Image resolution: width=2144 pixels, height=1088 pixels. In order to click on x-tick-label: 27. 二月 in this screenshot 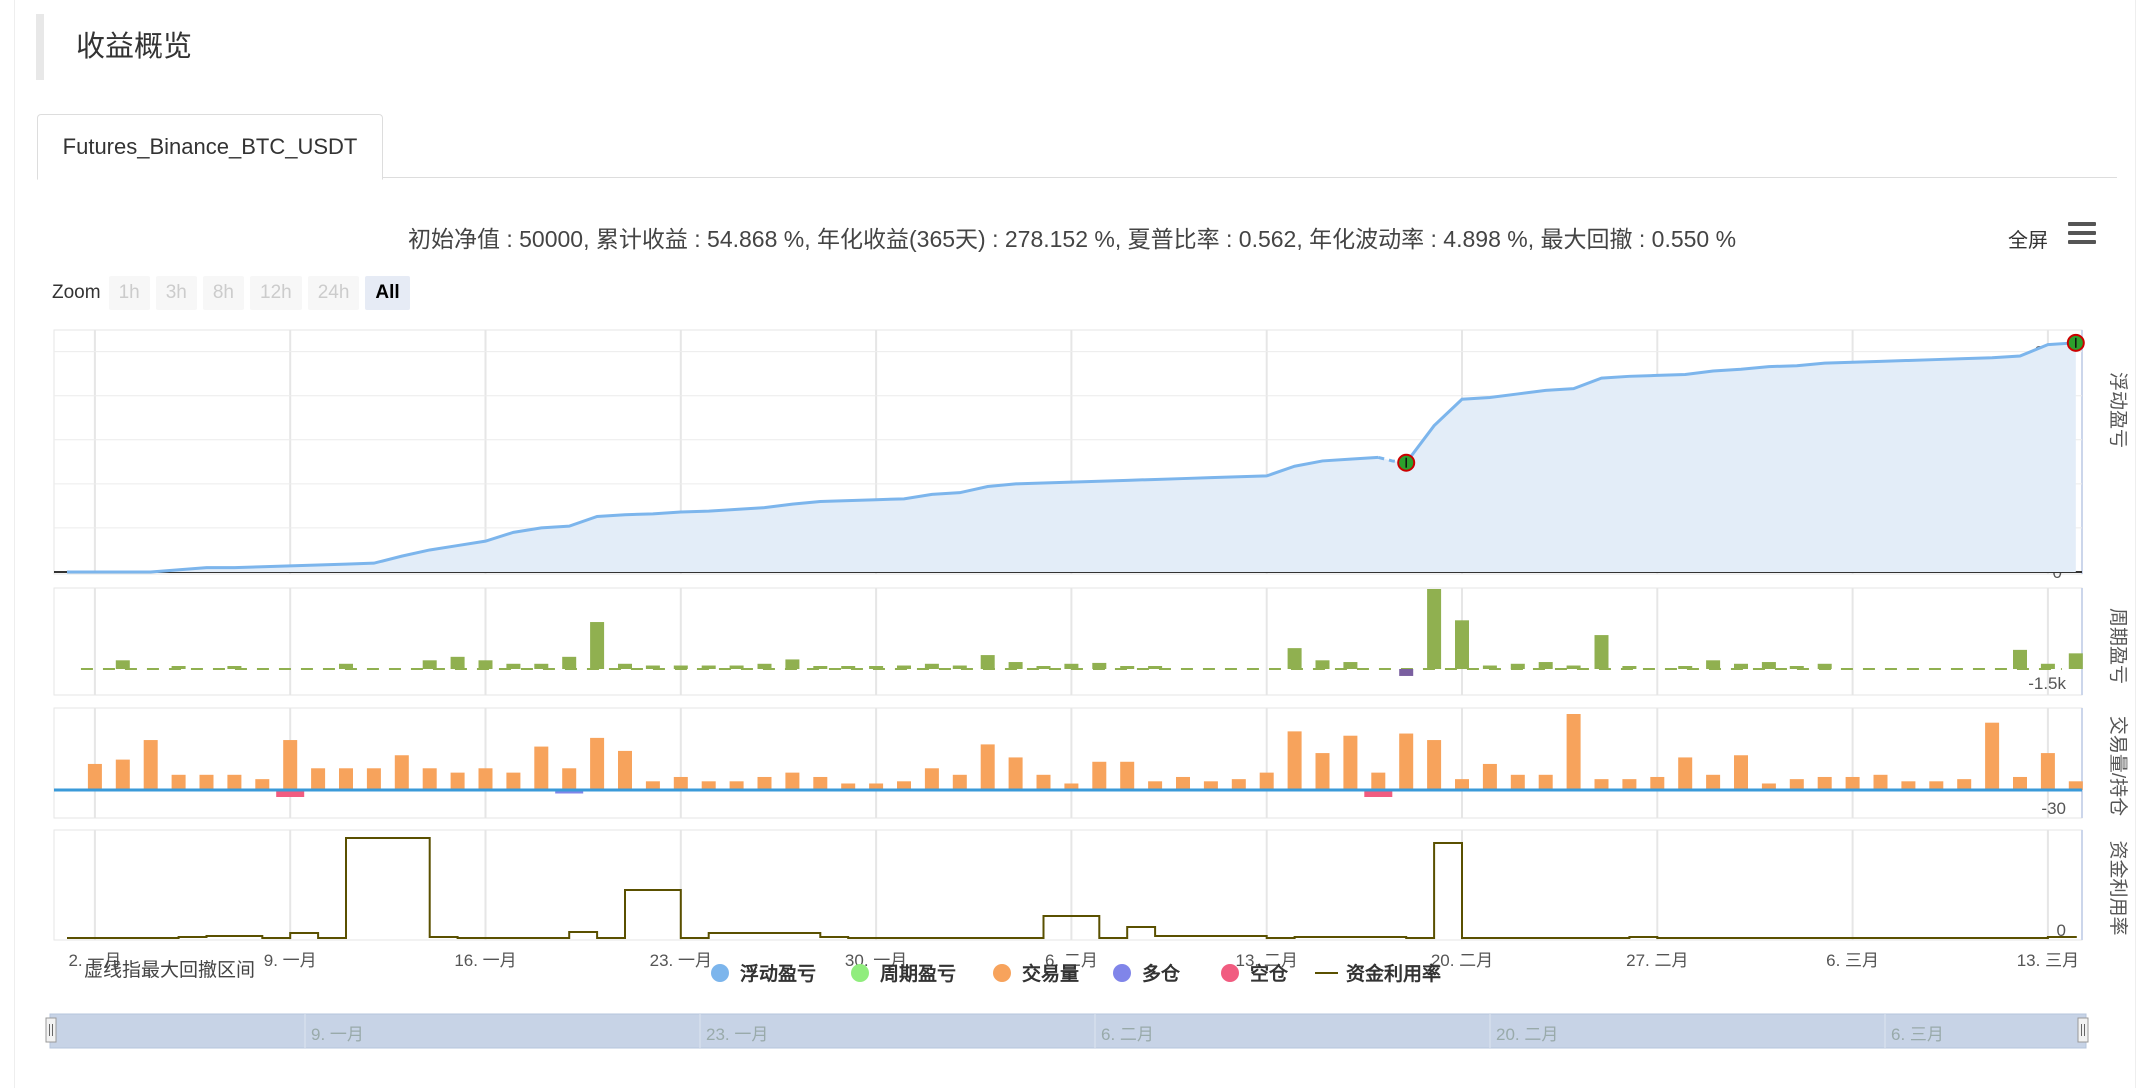, I will do `click(1657, 960)`.